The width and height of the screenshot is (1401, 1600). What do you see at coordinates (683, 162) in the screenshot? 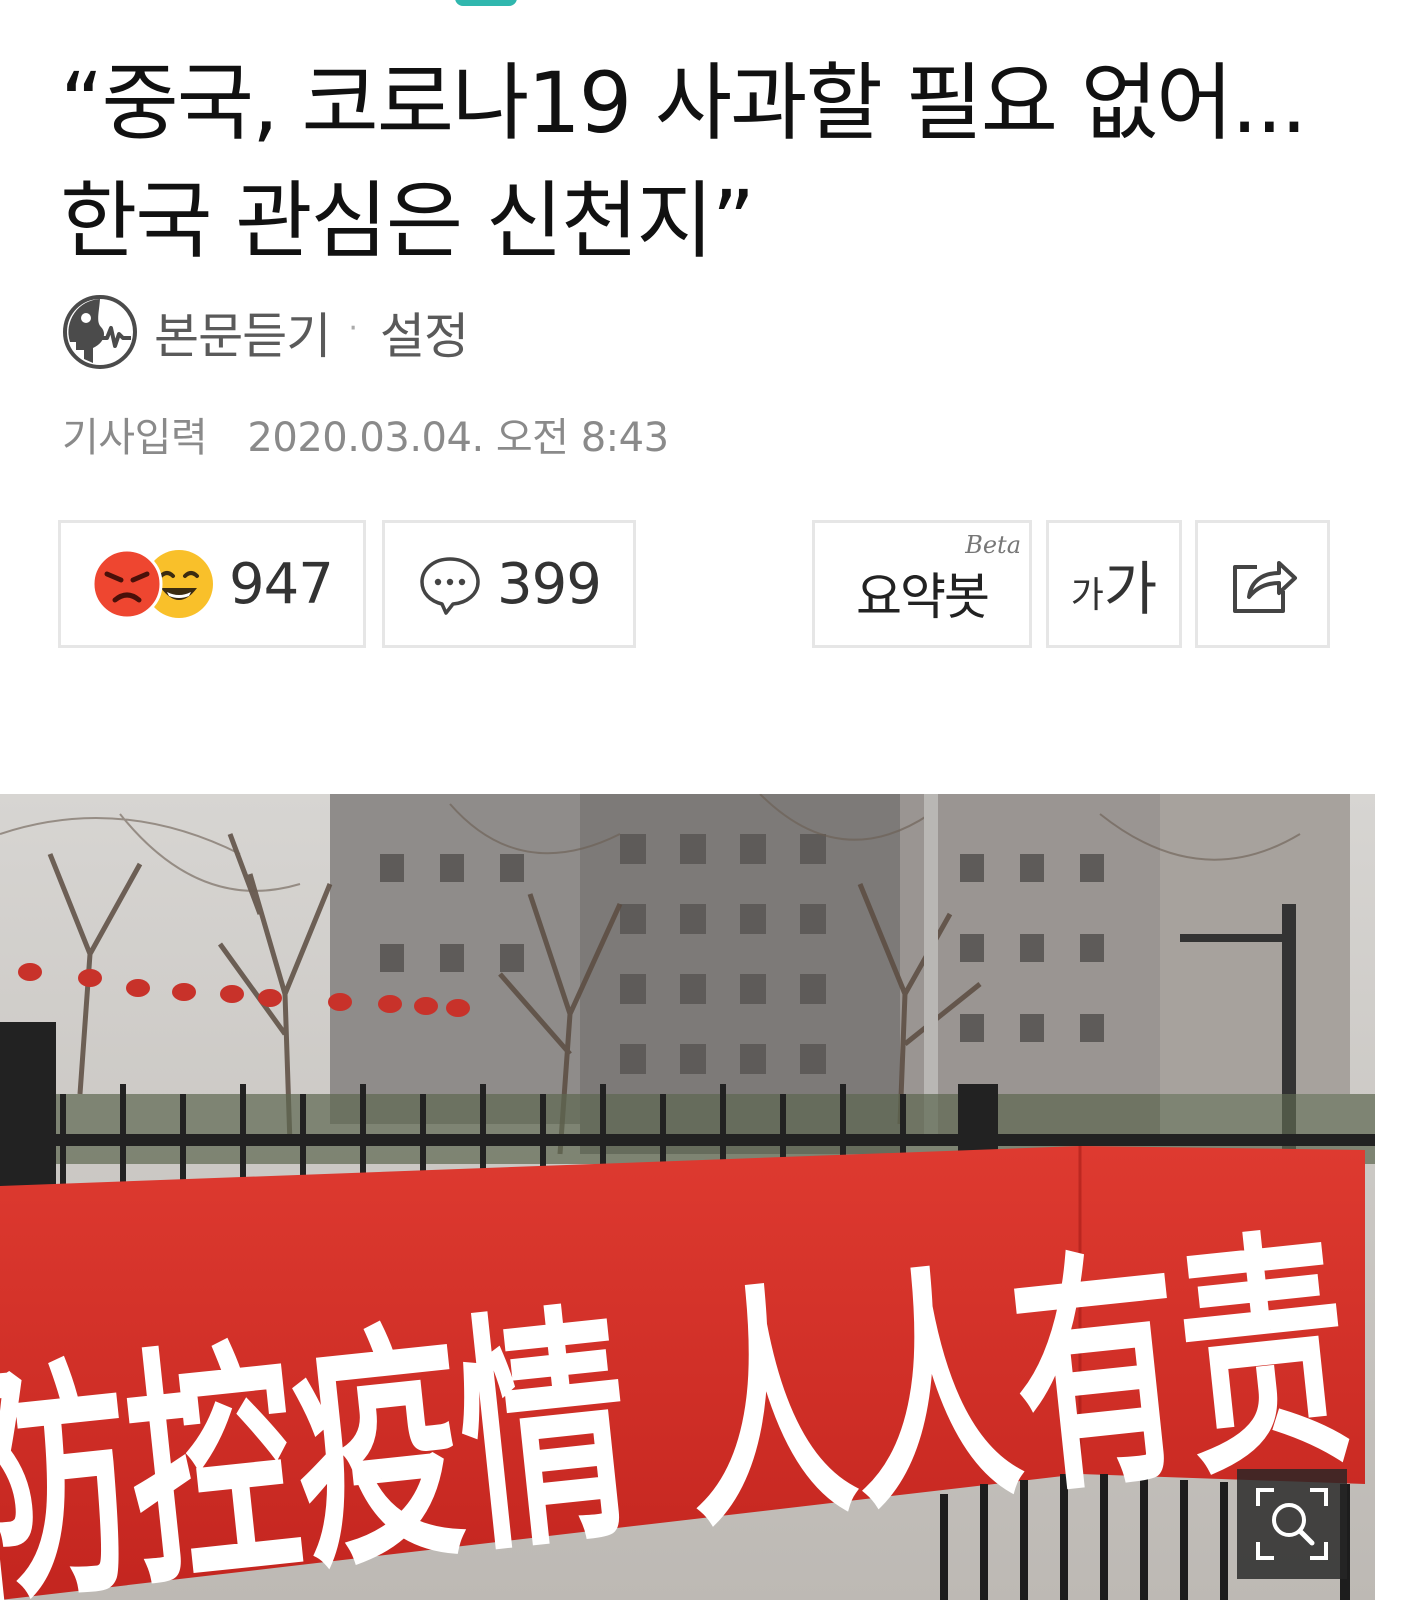
I see `article-title: “중국, 코로나19 사과할 필요 없어...한국 관심은 신천지”` at bounding box center [683, 162].